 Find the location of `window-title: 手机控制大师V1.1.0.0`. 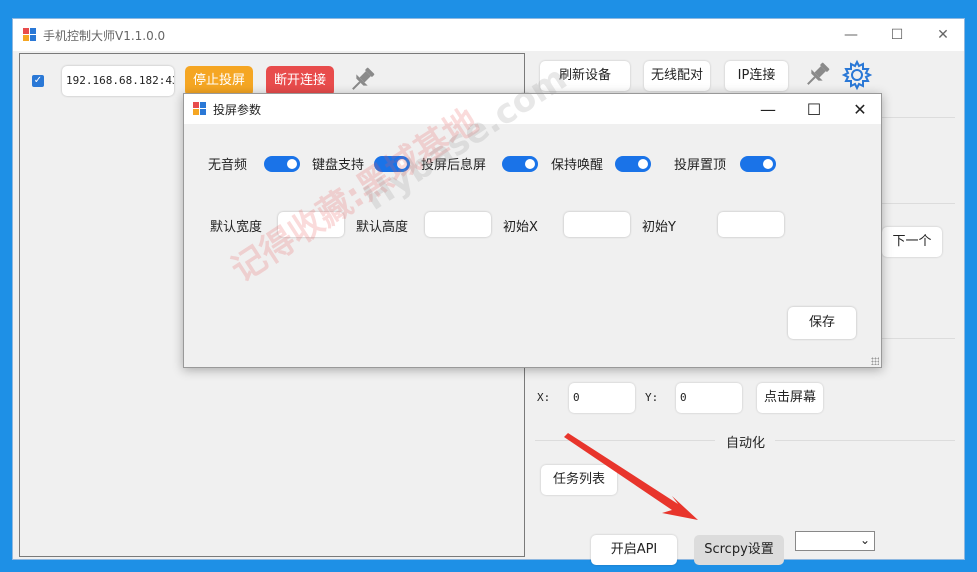

window-title: 手机控制大师V1.1.0.0 is located at coordinates (104, 36).